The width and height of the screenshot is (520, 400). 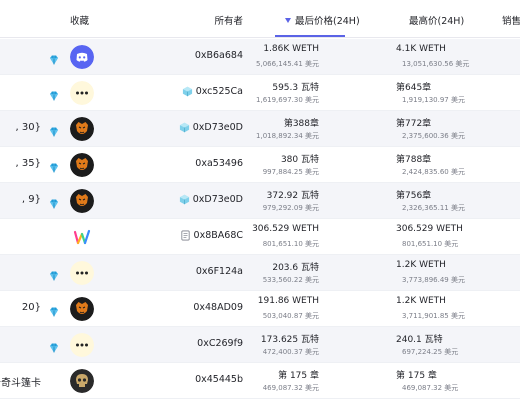 I want to click on last-price-usd: 469,087.32 美元, so click(x=290, y=388).